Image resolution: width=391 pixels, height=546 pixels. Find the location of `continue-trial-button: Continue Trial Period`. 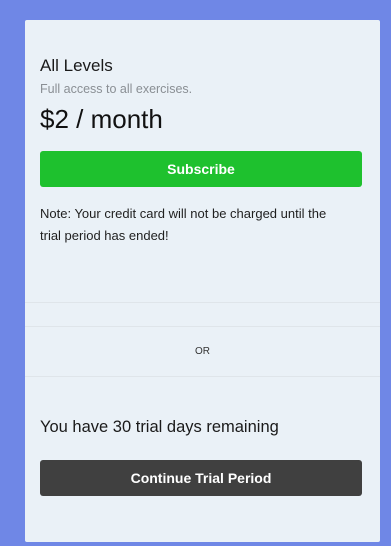

continue-trial-button: Continue Trial Period is located at coordinates (201, 478).